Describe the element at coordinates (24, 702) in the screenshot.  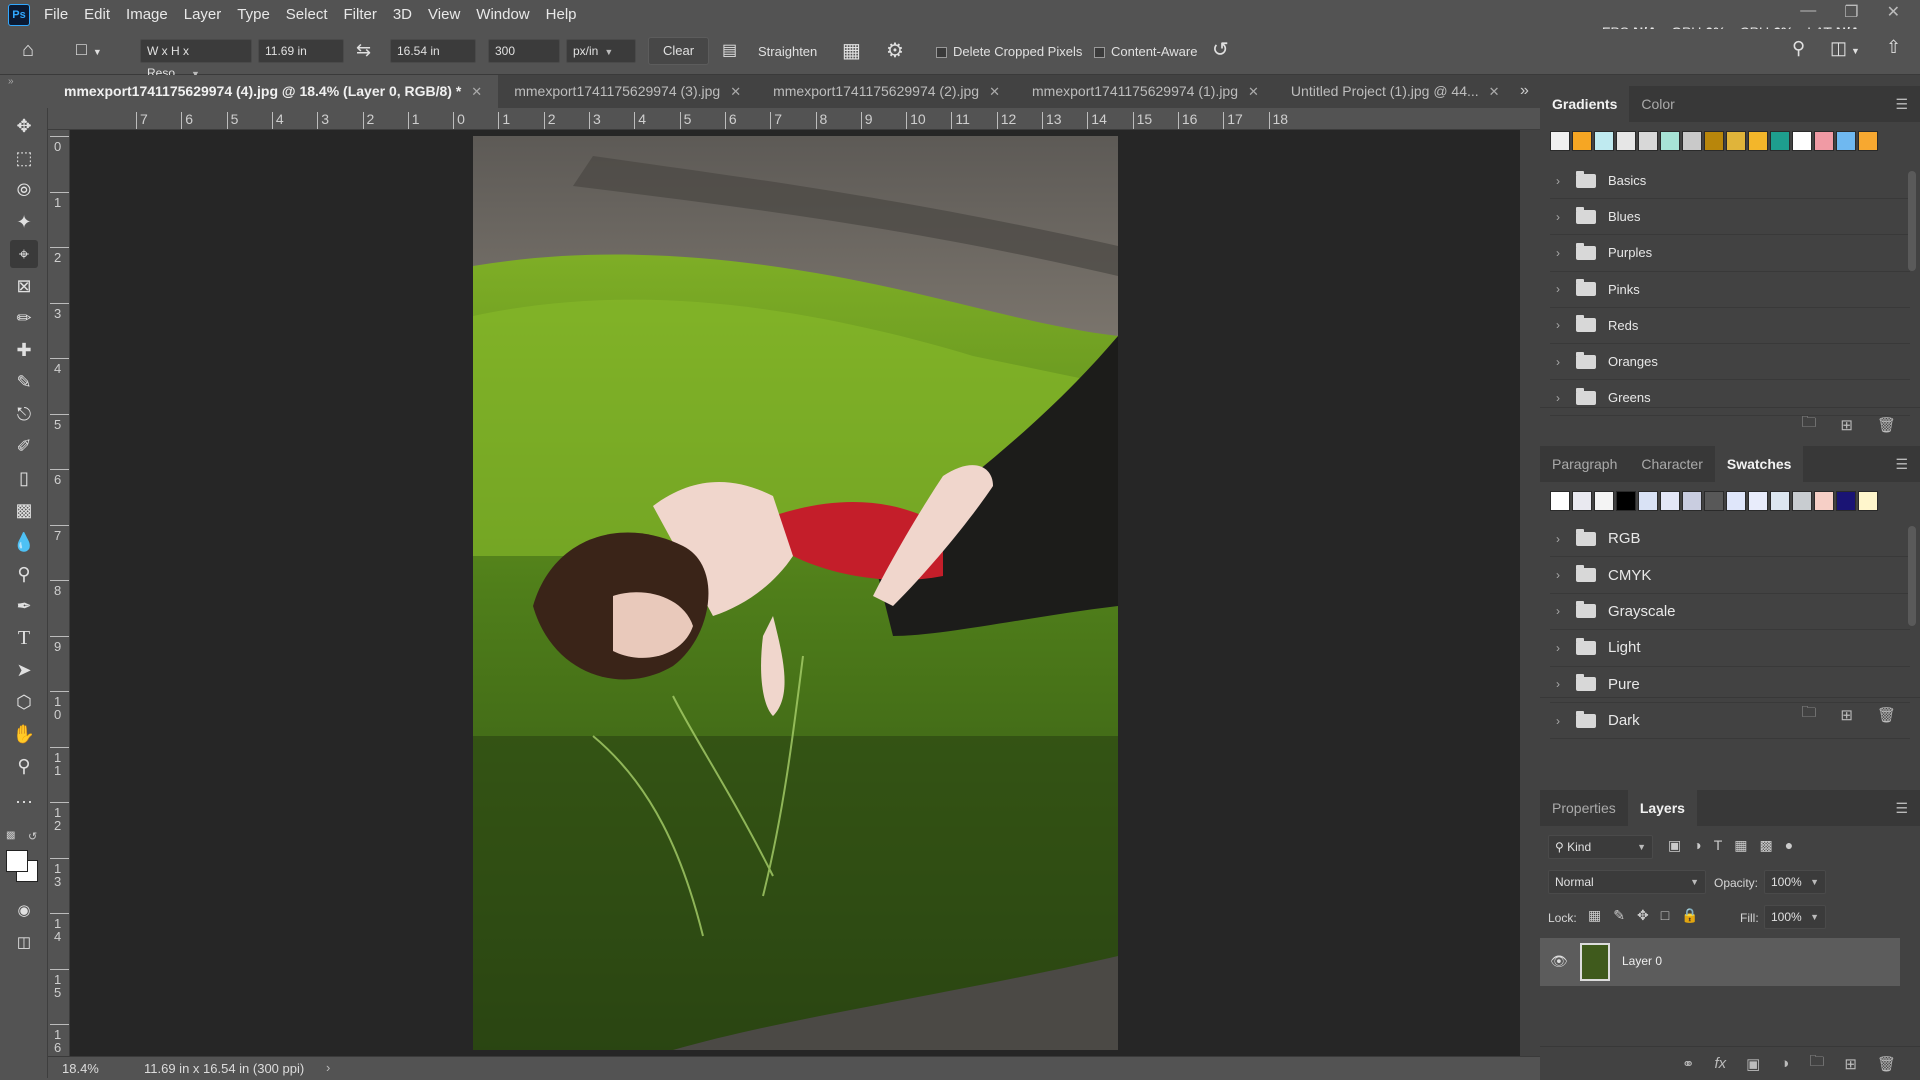
I see `shape-tool-icon: ⬡` at that location.